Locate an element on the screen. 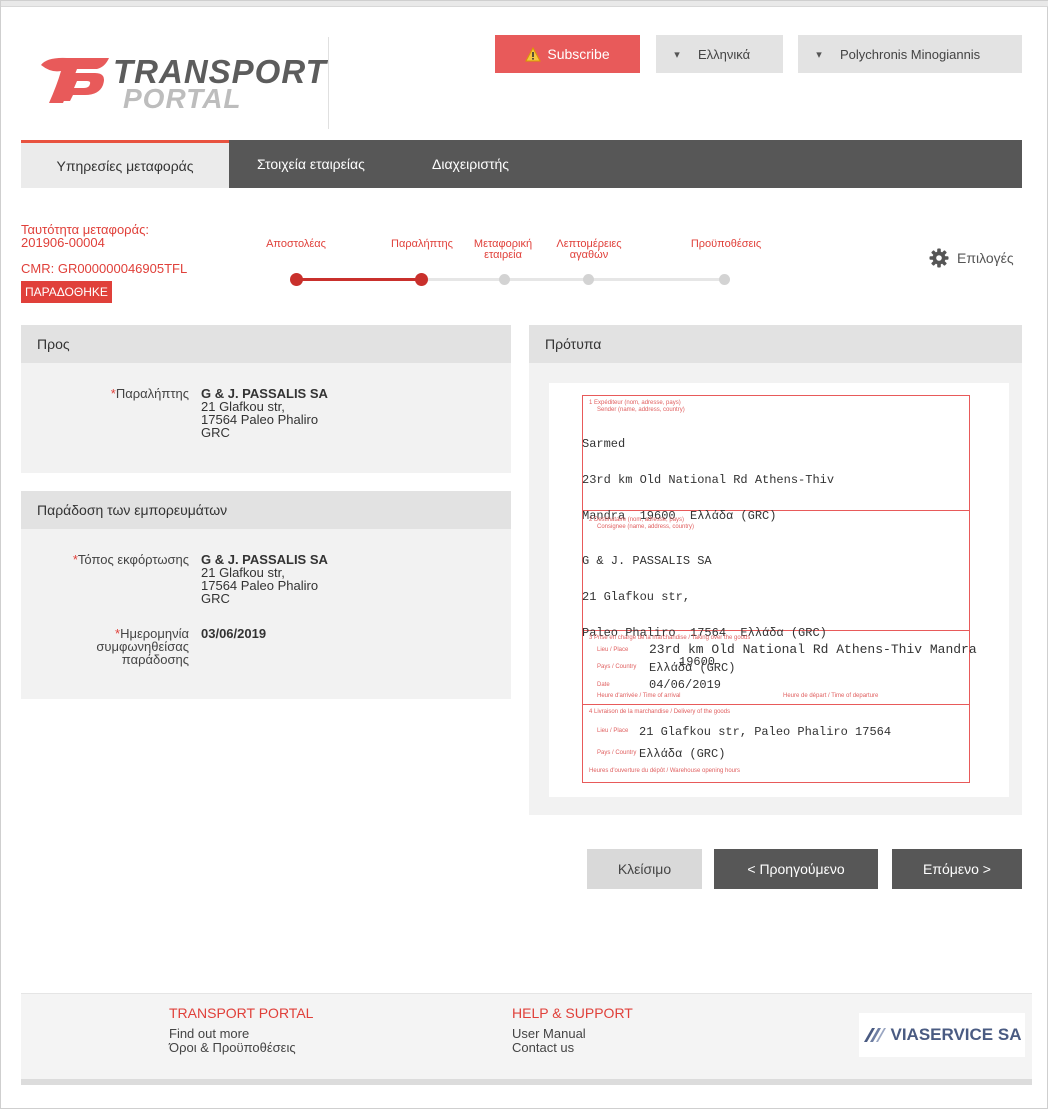 The width and height of the screenshot is (1048, 1109). viaservice-label: VIASERVICE SA is located at coordinates (956, 1034).